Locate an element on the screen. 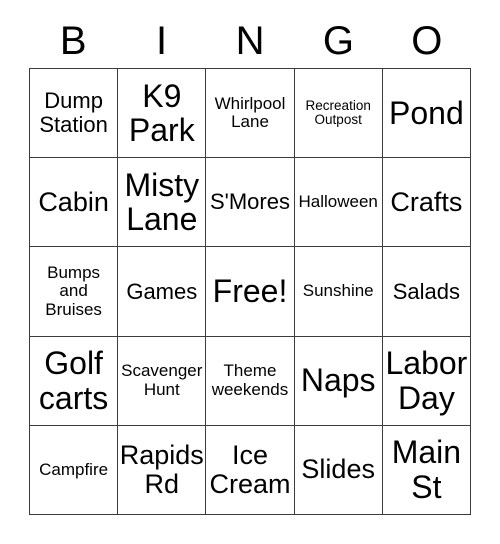 Image resolution: width=500 pixels, height=544 pixels. bingo-cell: Slides is located at coordinates (338, 470).